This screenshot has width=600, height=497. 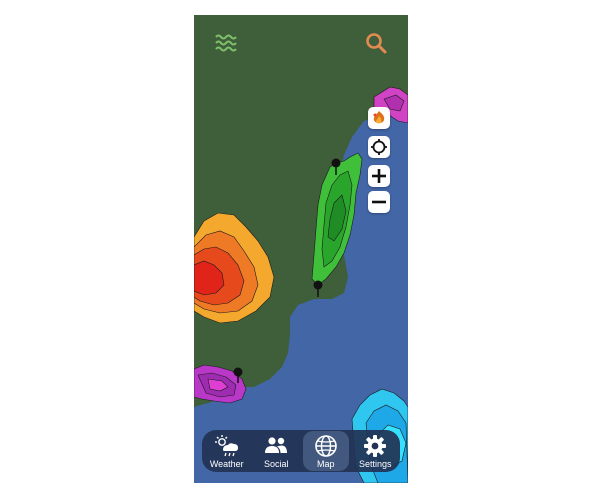 I want to click on weather-icon, so click(x=226, y=445).